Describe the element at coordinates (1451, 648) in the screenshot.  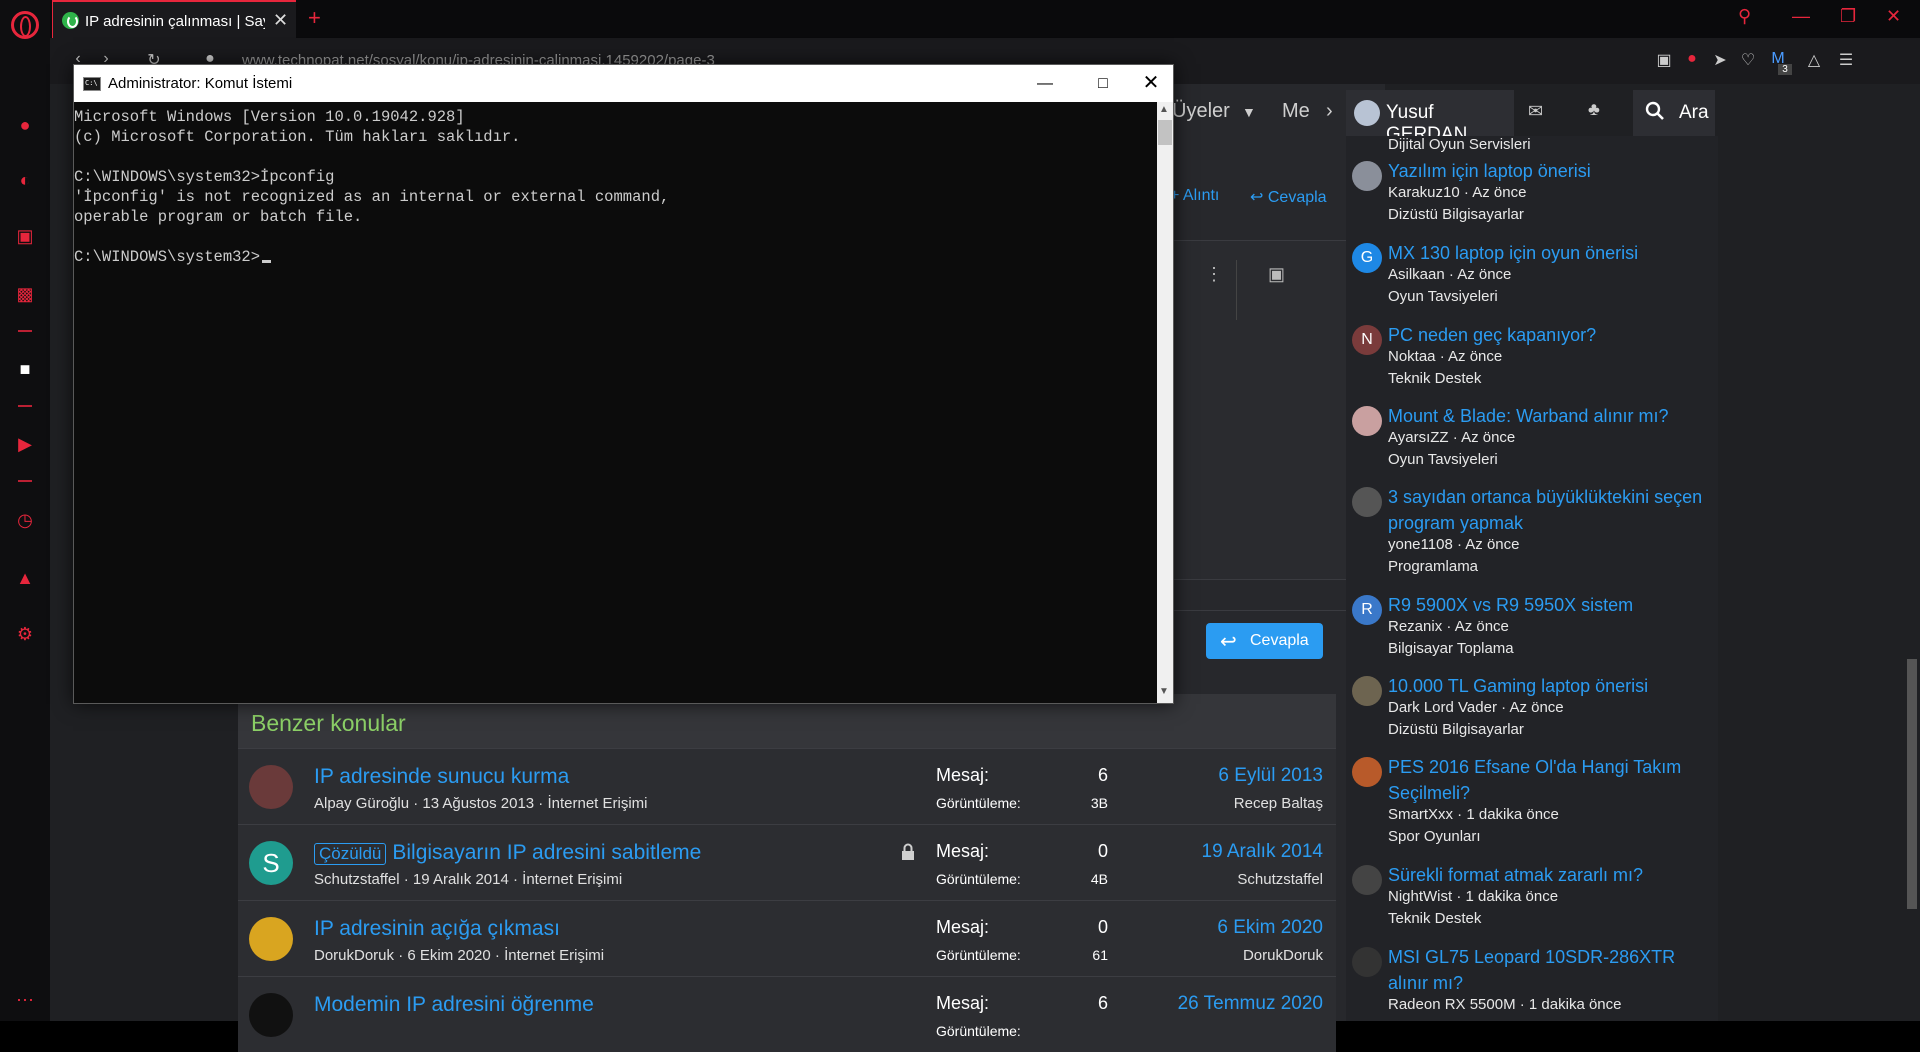
I see `thread-category: Bilgisayar Toplama` at that location.